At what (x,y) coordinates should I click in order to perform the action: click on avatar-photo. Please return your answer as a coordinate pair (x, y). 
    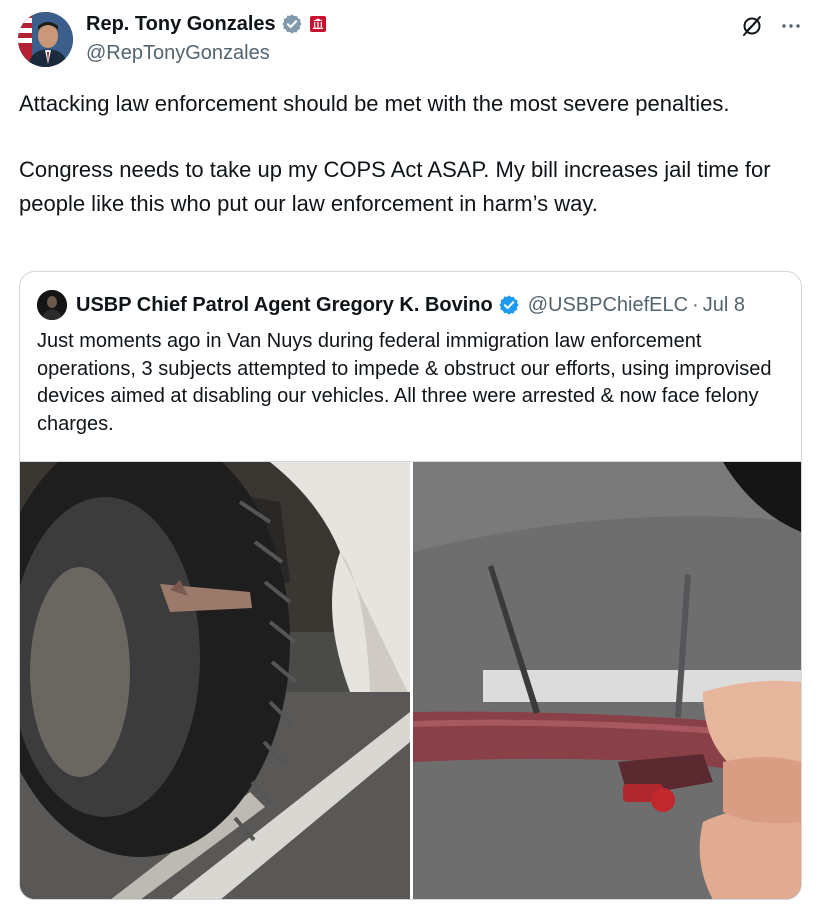
    Looking at the image, I should click on (45, 39).